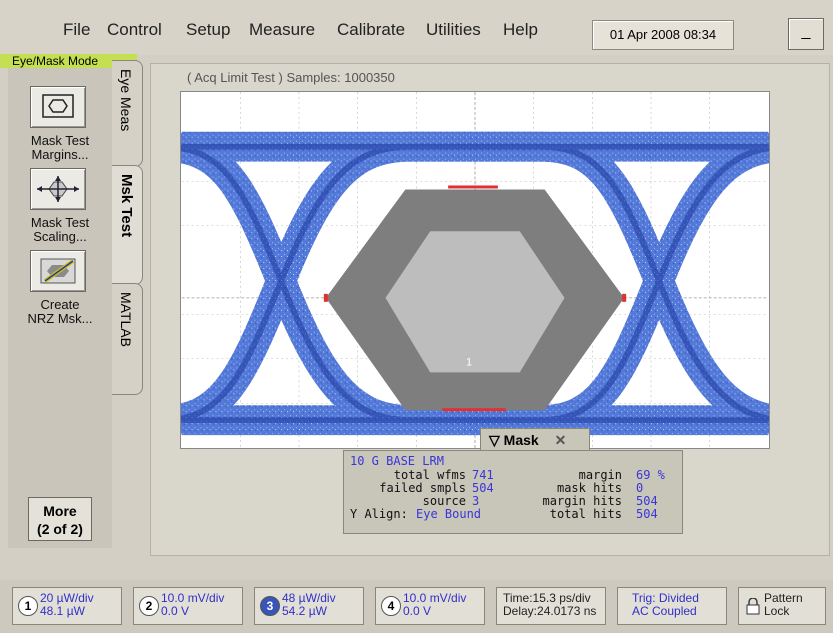  What do you see at coordinates (663, 35) in the screenshot?
I see `datetime-display: 01 Apr 2008 08:34` at bounding box center [663, 35].